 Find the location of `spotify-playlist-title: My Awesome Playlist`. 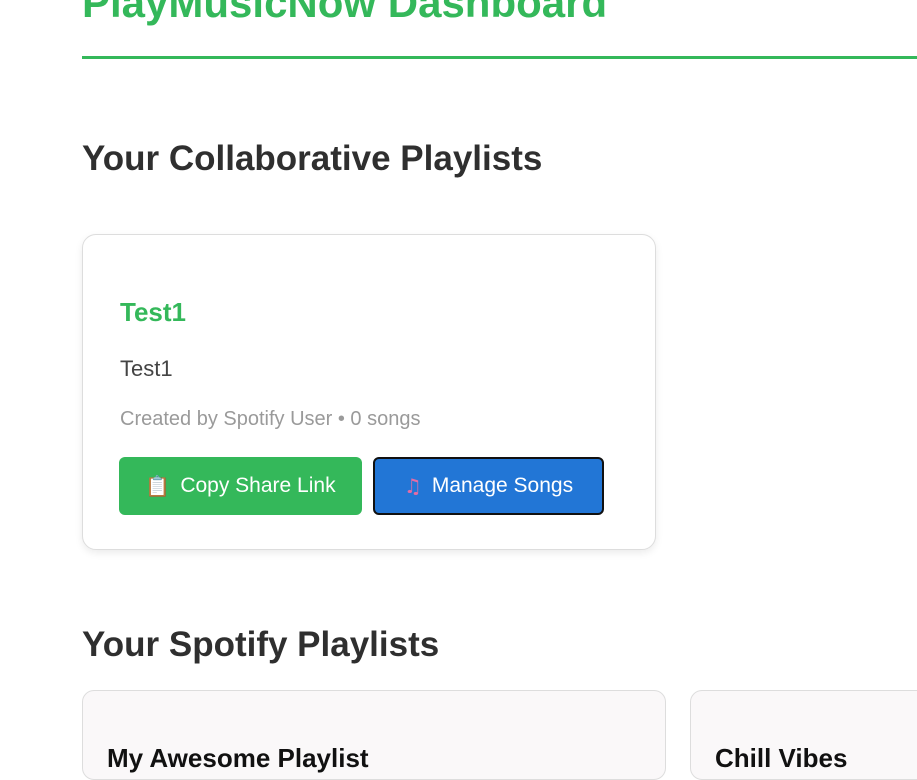

spotify-playlist-title: My Awesome Playlist is located at coordinates (238, 758).